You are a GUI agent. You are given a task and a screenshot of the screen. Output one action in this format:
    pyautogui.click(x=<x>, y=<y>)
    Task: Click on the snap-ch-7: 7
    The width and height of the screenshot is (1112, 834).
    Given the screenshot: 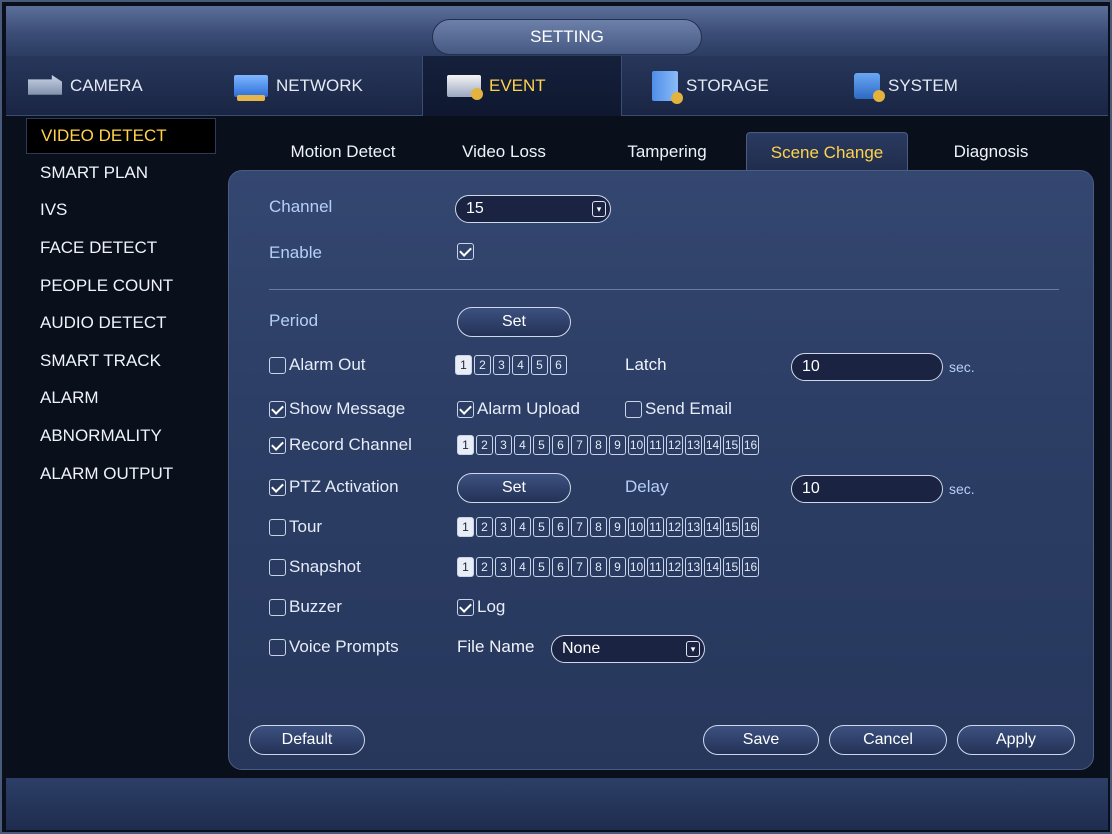 What is the action you would take?
    pyautogui.click(x=579, y=567)
    